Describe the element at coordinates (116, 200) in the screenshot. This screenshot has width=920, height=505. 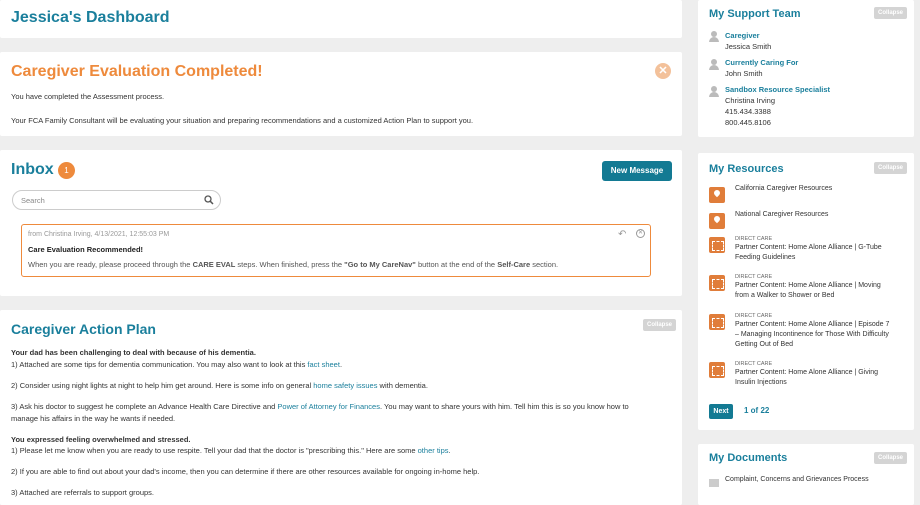
I see `search-input: Search` at that location.